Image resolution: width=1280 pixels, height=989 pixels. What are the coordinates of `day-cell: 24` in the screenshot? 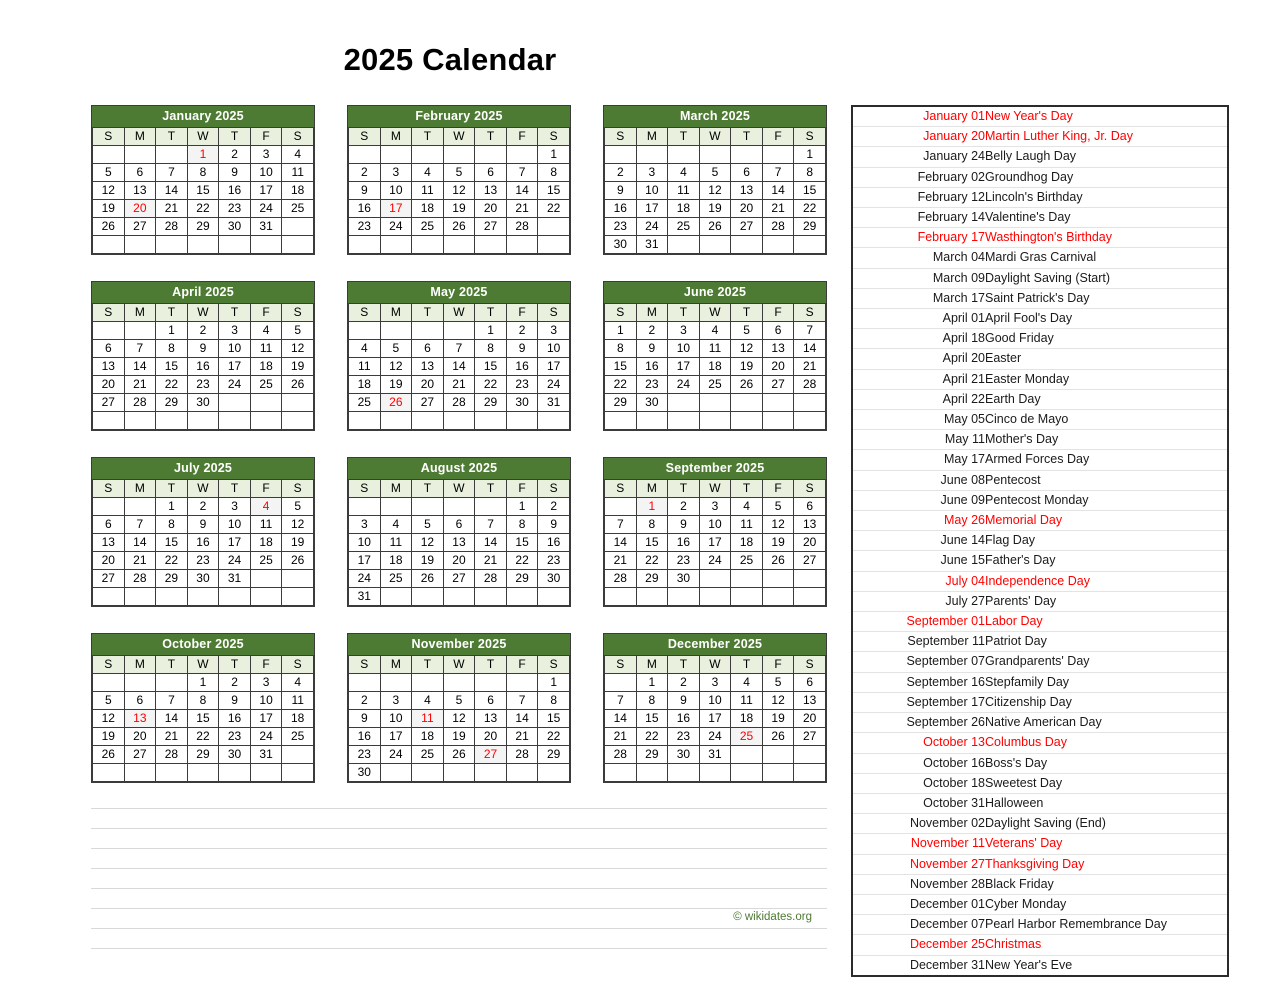 It's located at (364, 578).